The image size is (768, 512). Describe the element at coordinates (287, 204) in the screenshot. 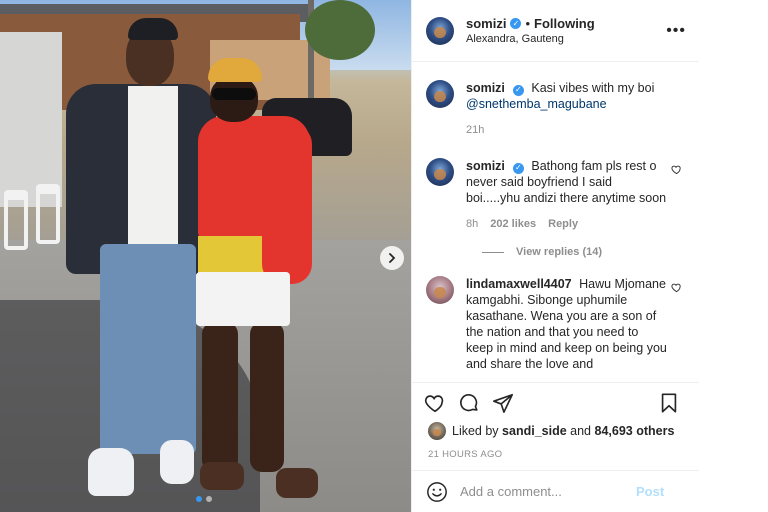

I see `person-right-arm` at that location.